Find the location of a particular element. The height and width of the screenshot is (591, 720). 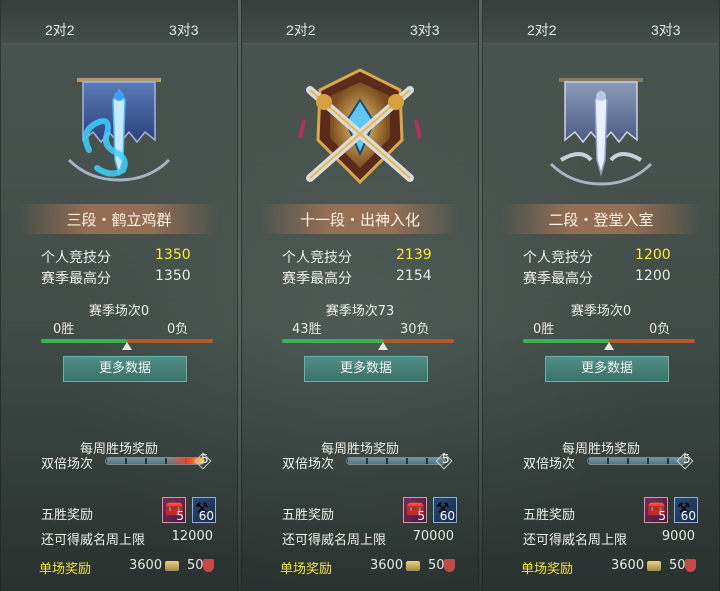

rank-title: 三段・鹤立鸡群 is located at coordinates (119, 220).